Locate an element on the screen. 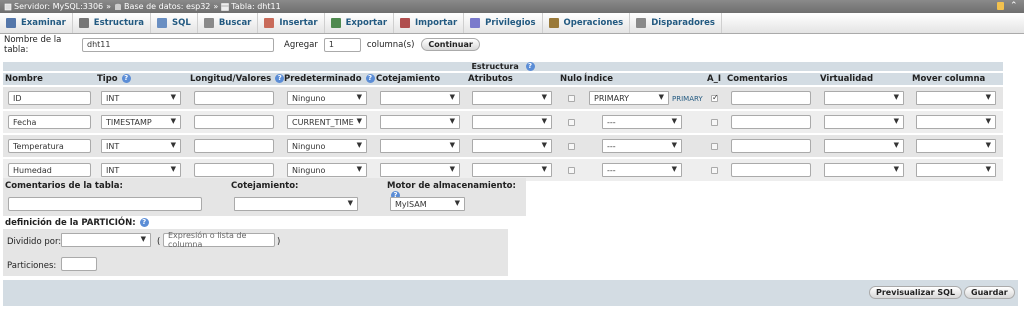 The width and height of the screenshot is (1024, 312). tab-insertar: Insertar is located at coordinates (291, 23).